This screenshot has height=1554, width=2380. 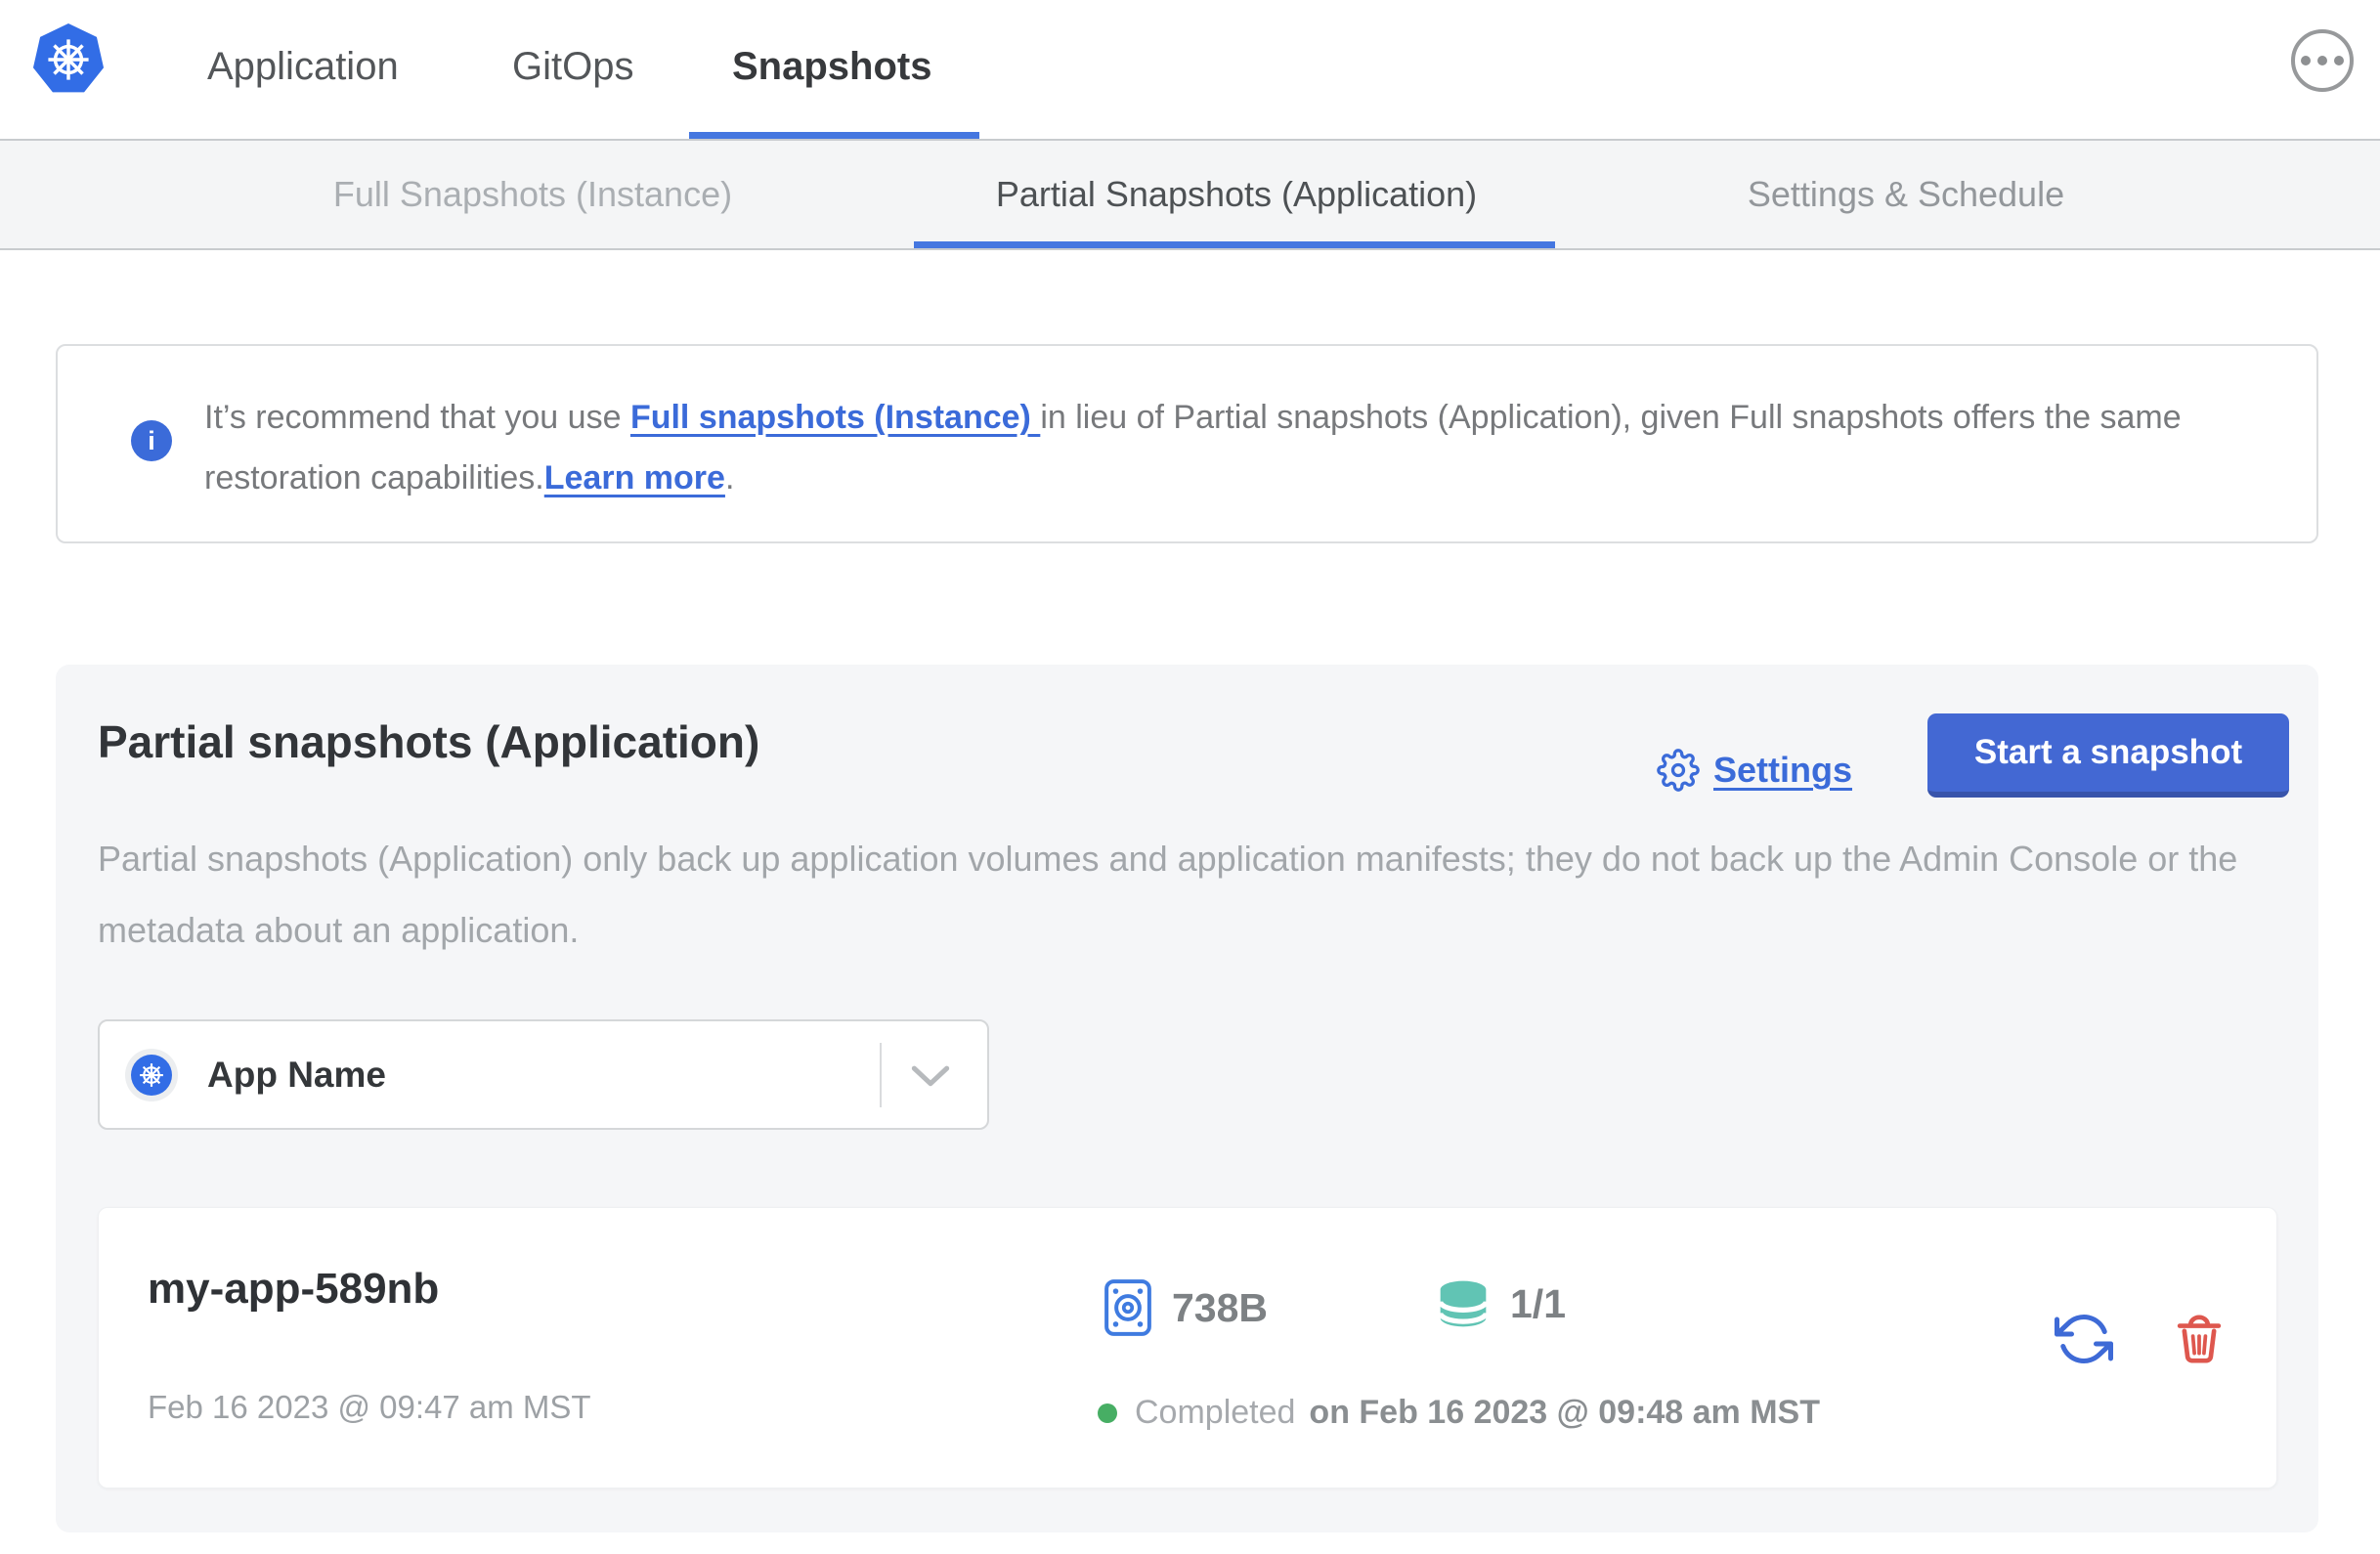 I want to click on delete-snapshot-button, so click(x=2199, y=1339).